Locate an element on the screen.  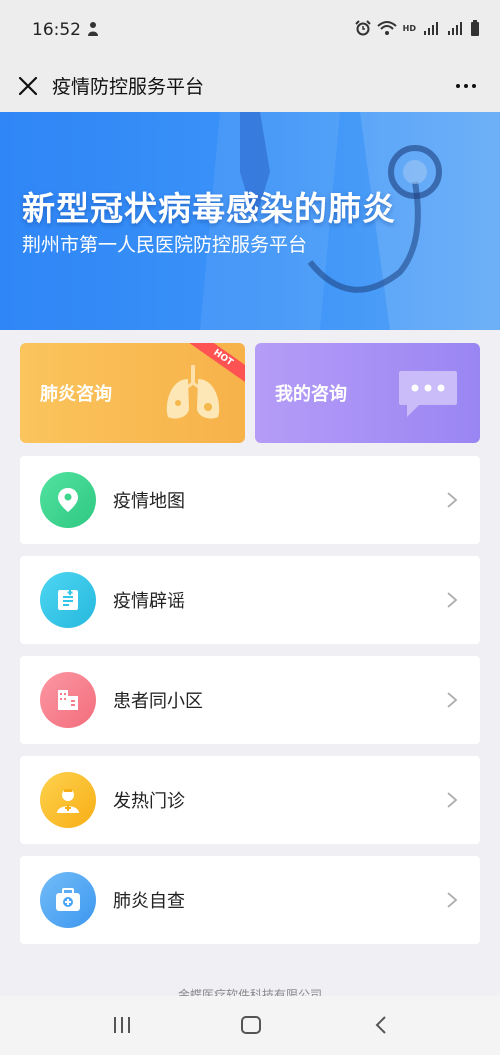
card-label: 肺炎咨询 is located at coordinates (76, 394).